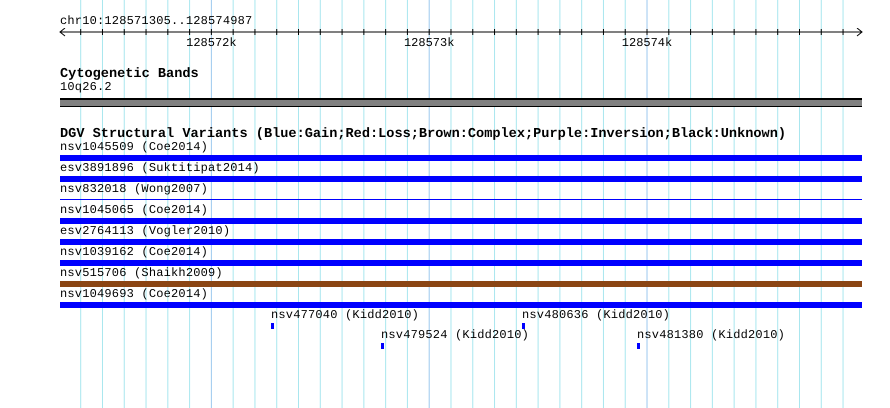 This screenshot has width=890, height=408. I want to click on variant-label: nsv1045065 (Coe2014), so click(134, 210).